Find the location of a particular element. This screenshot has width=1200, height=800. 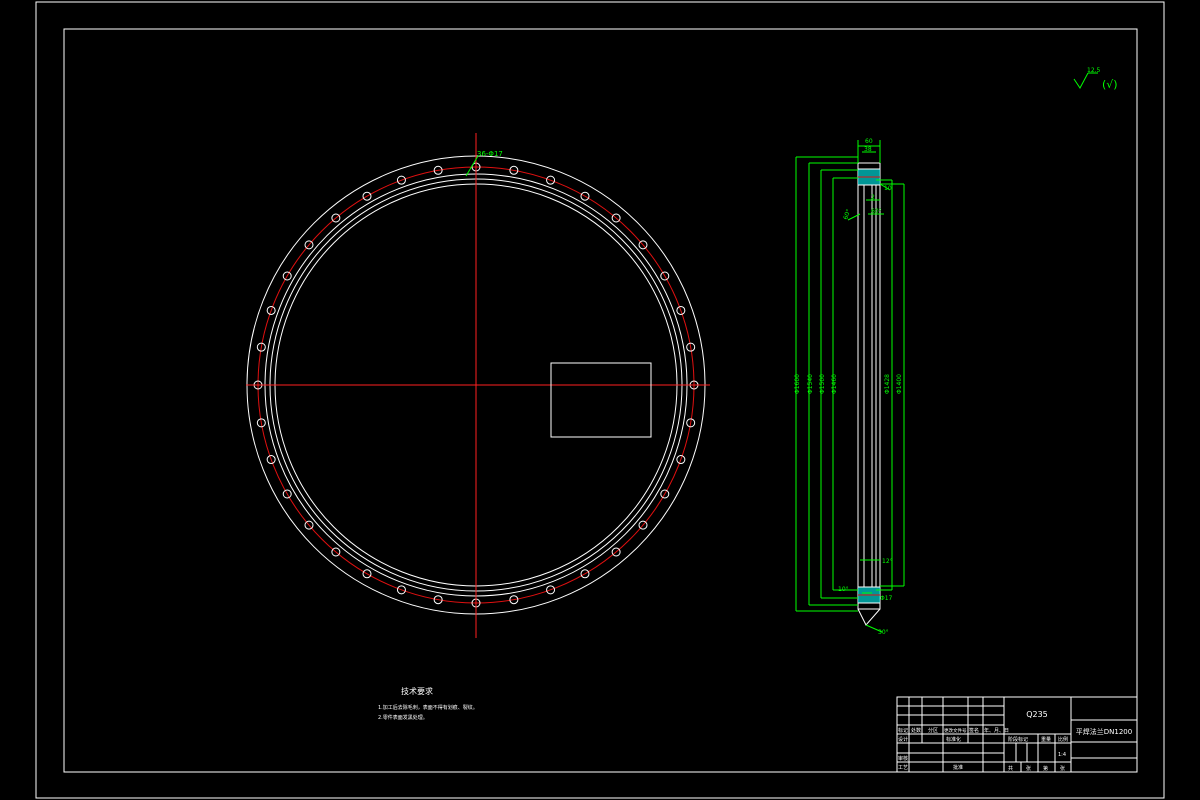

dim-left-dia-2: Φ1540 is located at coordinates (810, 384).